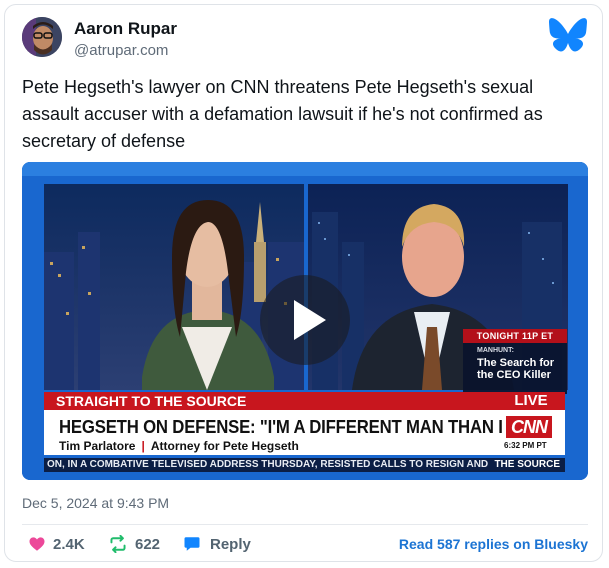 This screenshot has height=568, width=609. I want to click on repost-icon, so click(118, 544).